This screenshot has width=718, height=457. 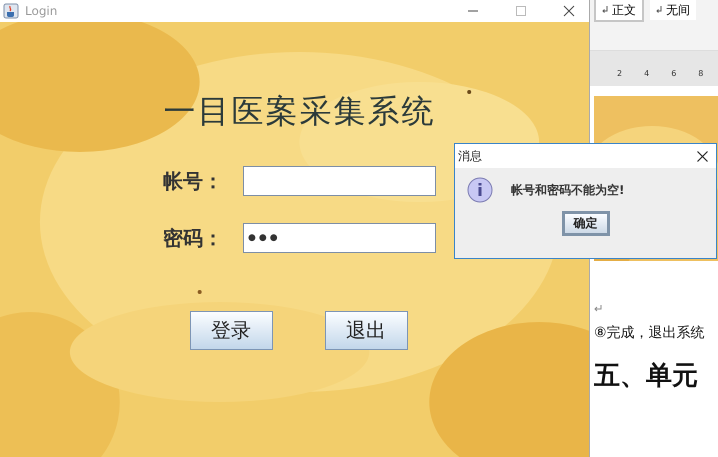 I want to click on field-label: 密码：, so click(x=193, y=238).